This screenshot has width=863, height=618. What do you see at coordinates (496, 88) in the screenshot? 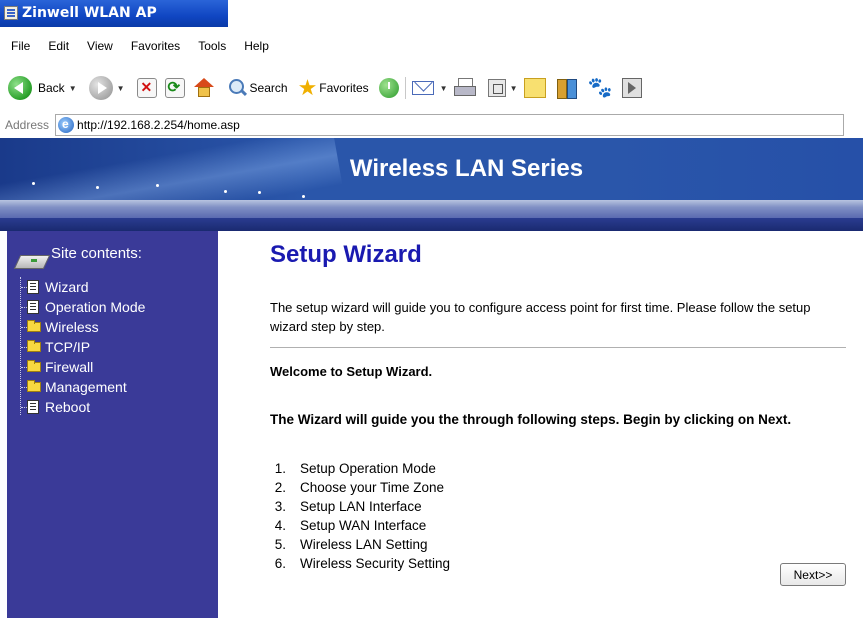
I see `edit-icon` at bounding box center [496, 88].